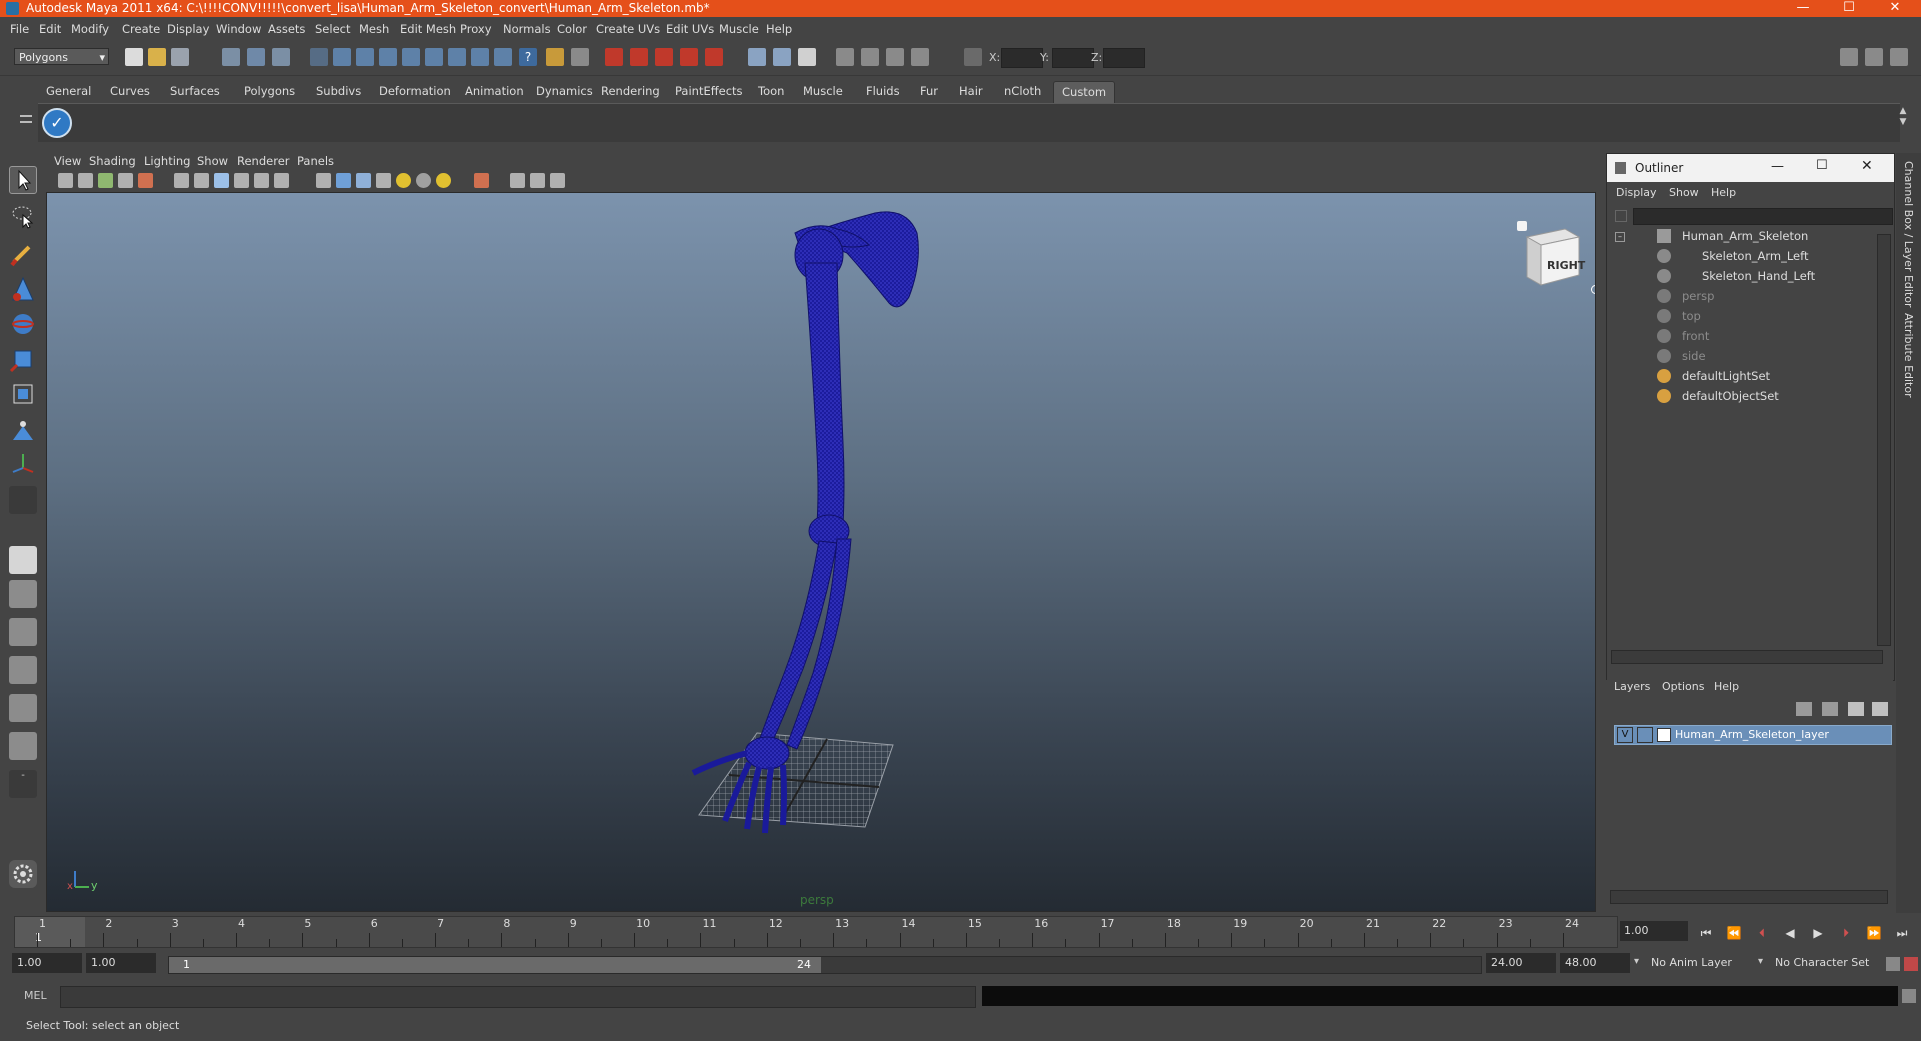 This screenshot has height=1041, width=1921. I want to click on anim-layer-dropdown-chevron-icon: ▾, so click(1636, 961).